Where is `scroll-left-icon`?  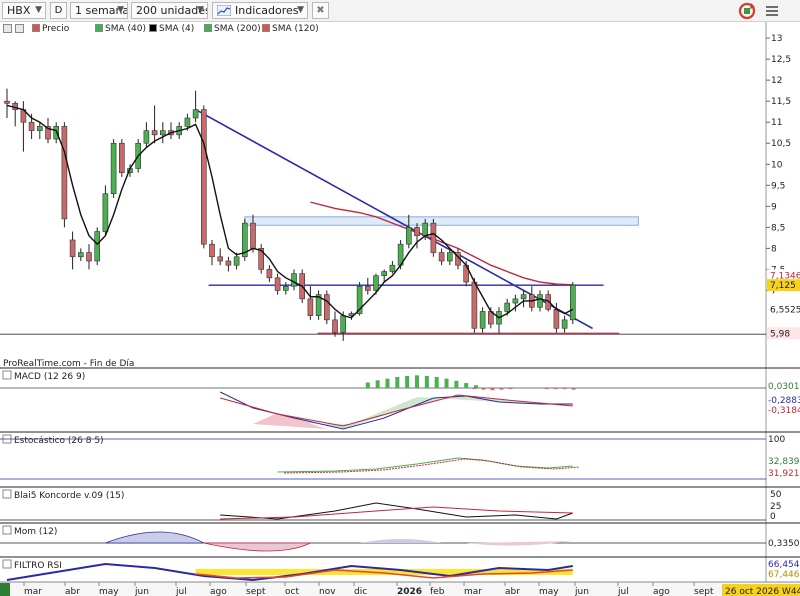 scroll-left-icon is located at coordinates (5, 589).